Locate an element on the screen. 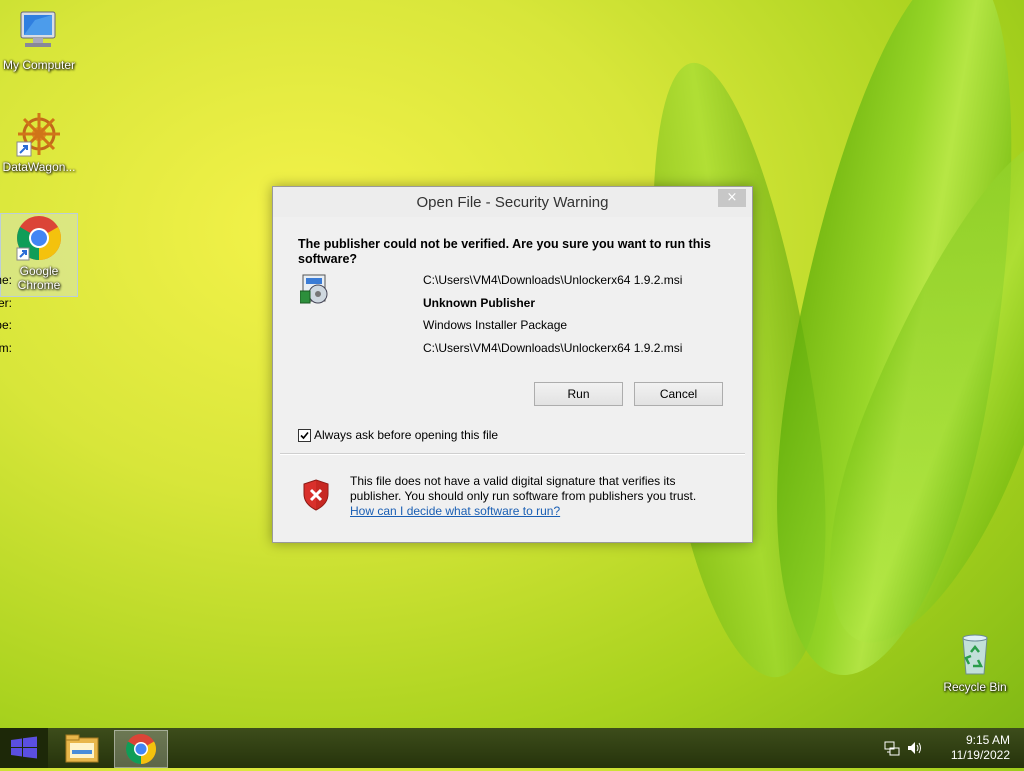 This screenshot has height=771, width=1024. dialog-titlebar: Open File - Security Warning × is located at coordinates (512, 202).